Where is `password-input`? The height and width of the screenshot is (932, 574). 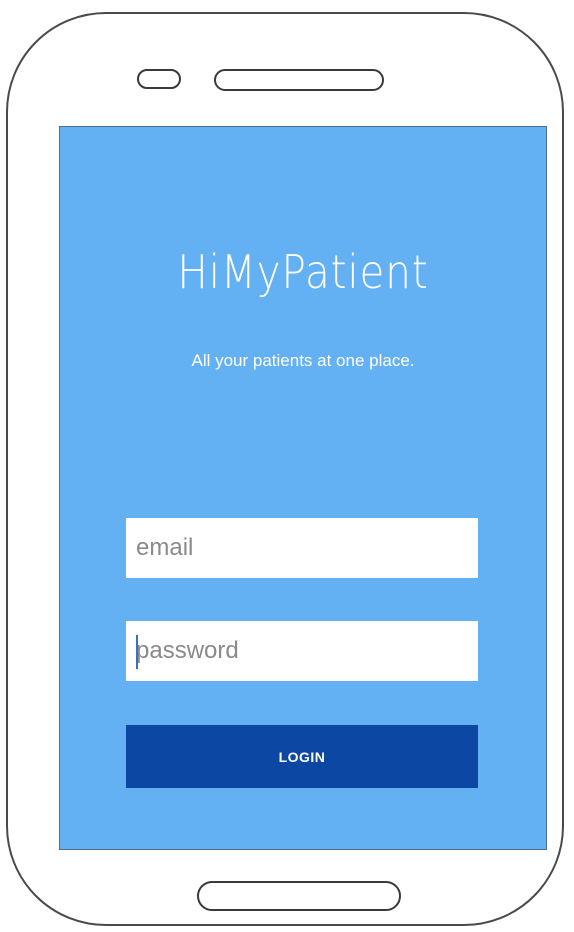 password-input is located at coordinates (302, 651).